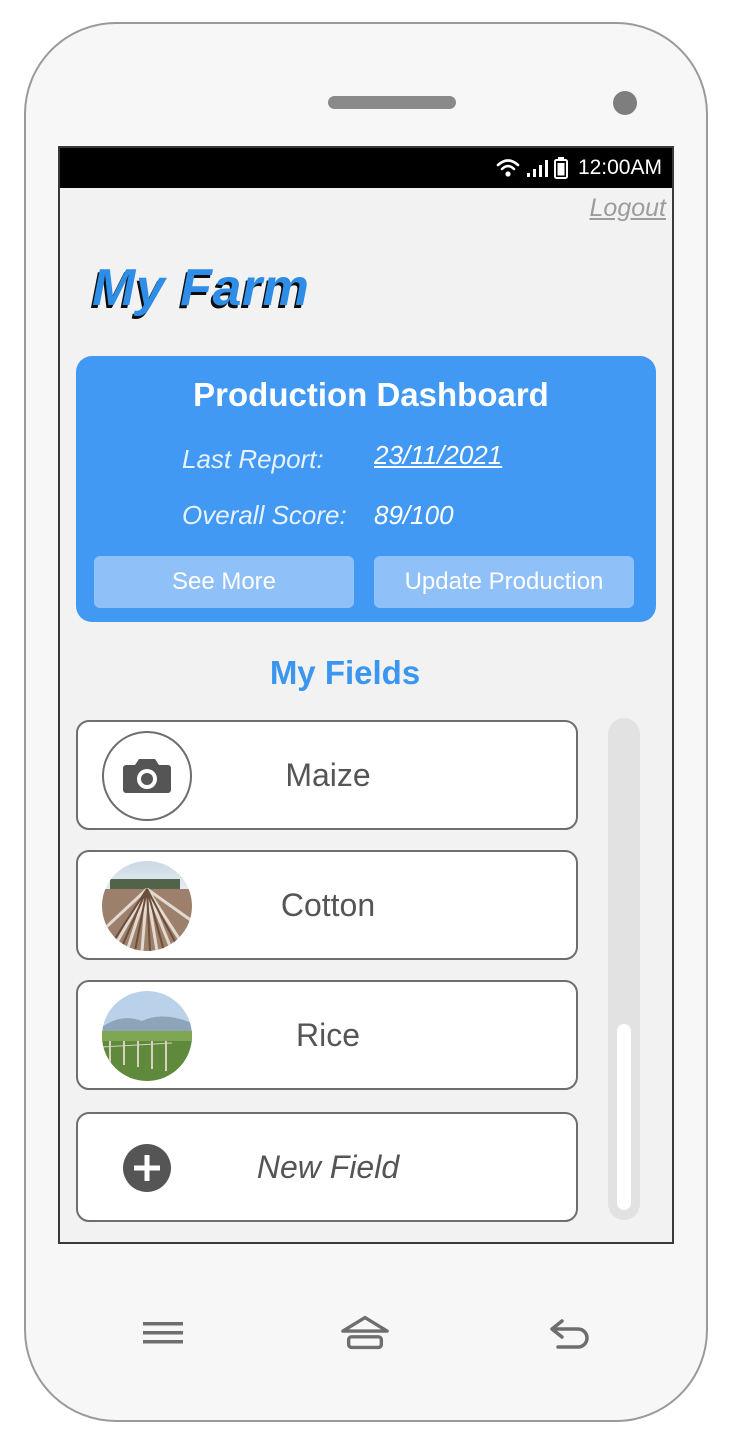 This screenshot has width=744, height=1444. I want to click on my-fields-heading: My Fields, so click(345, 672).